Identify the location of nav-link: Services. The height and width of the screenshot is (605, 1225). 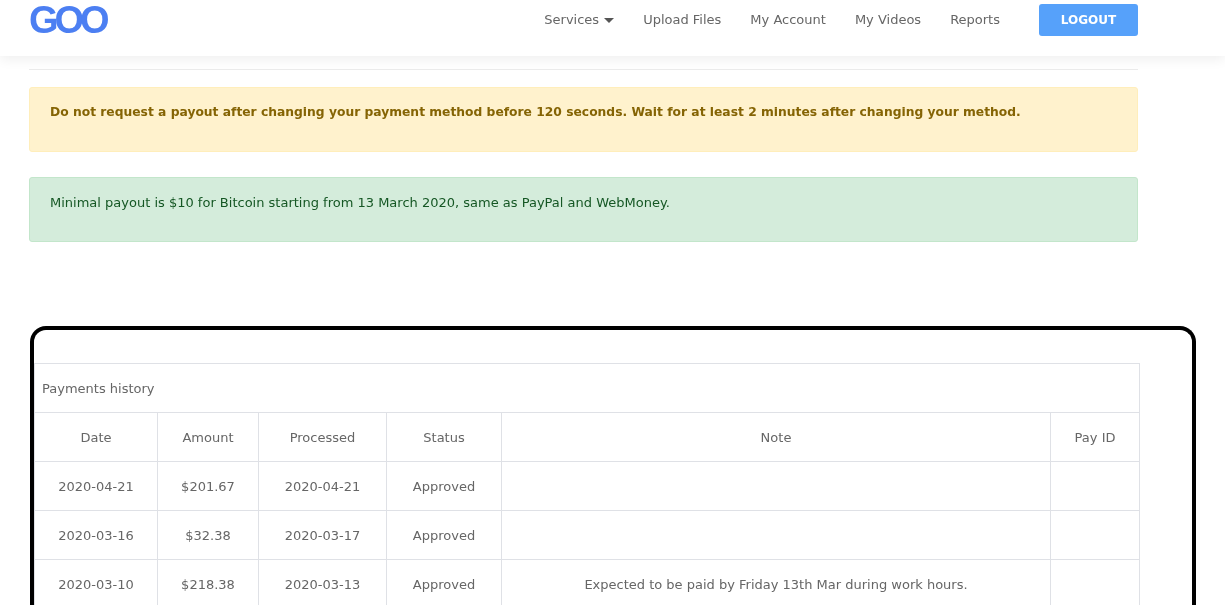
(579, 20).